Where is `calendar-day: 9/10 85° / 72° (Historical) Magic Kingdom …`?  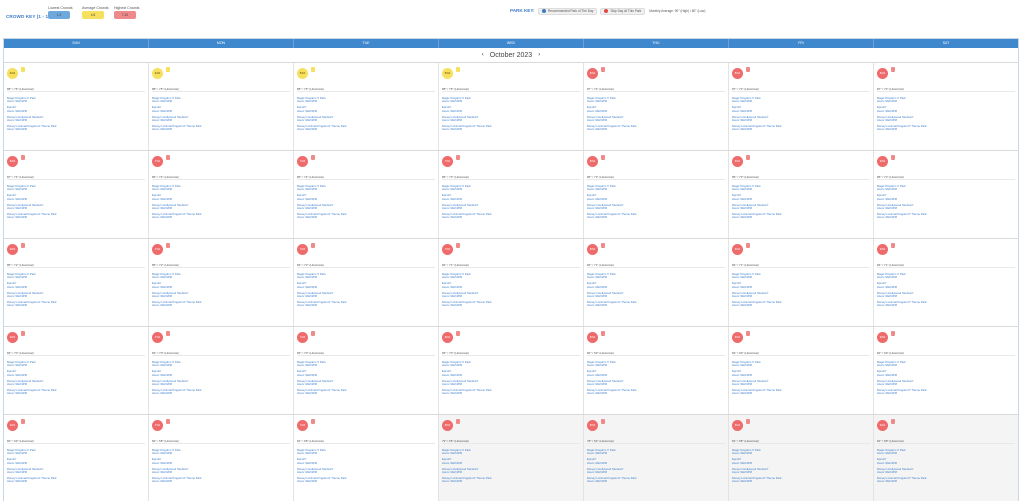
calendar-day: 9/10 85° / 72° (Historical) Magic Kingdom … is located at coordinates (946, 194).